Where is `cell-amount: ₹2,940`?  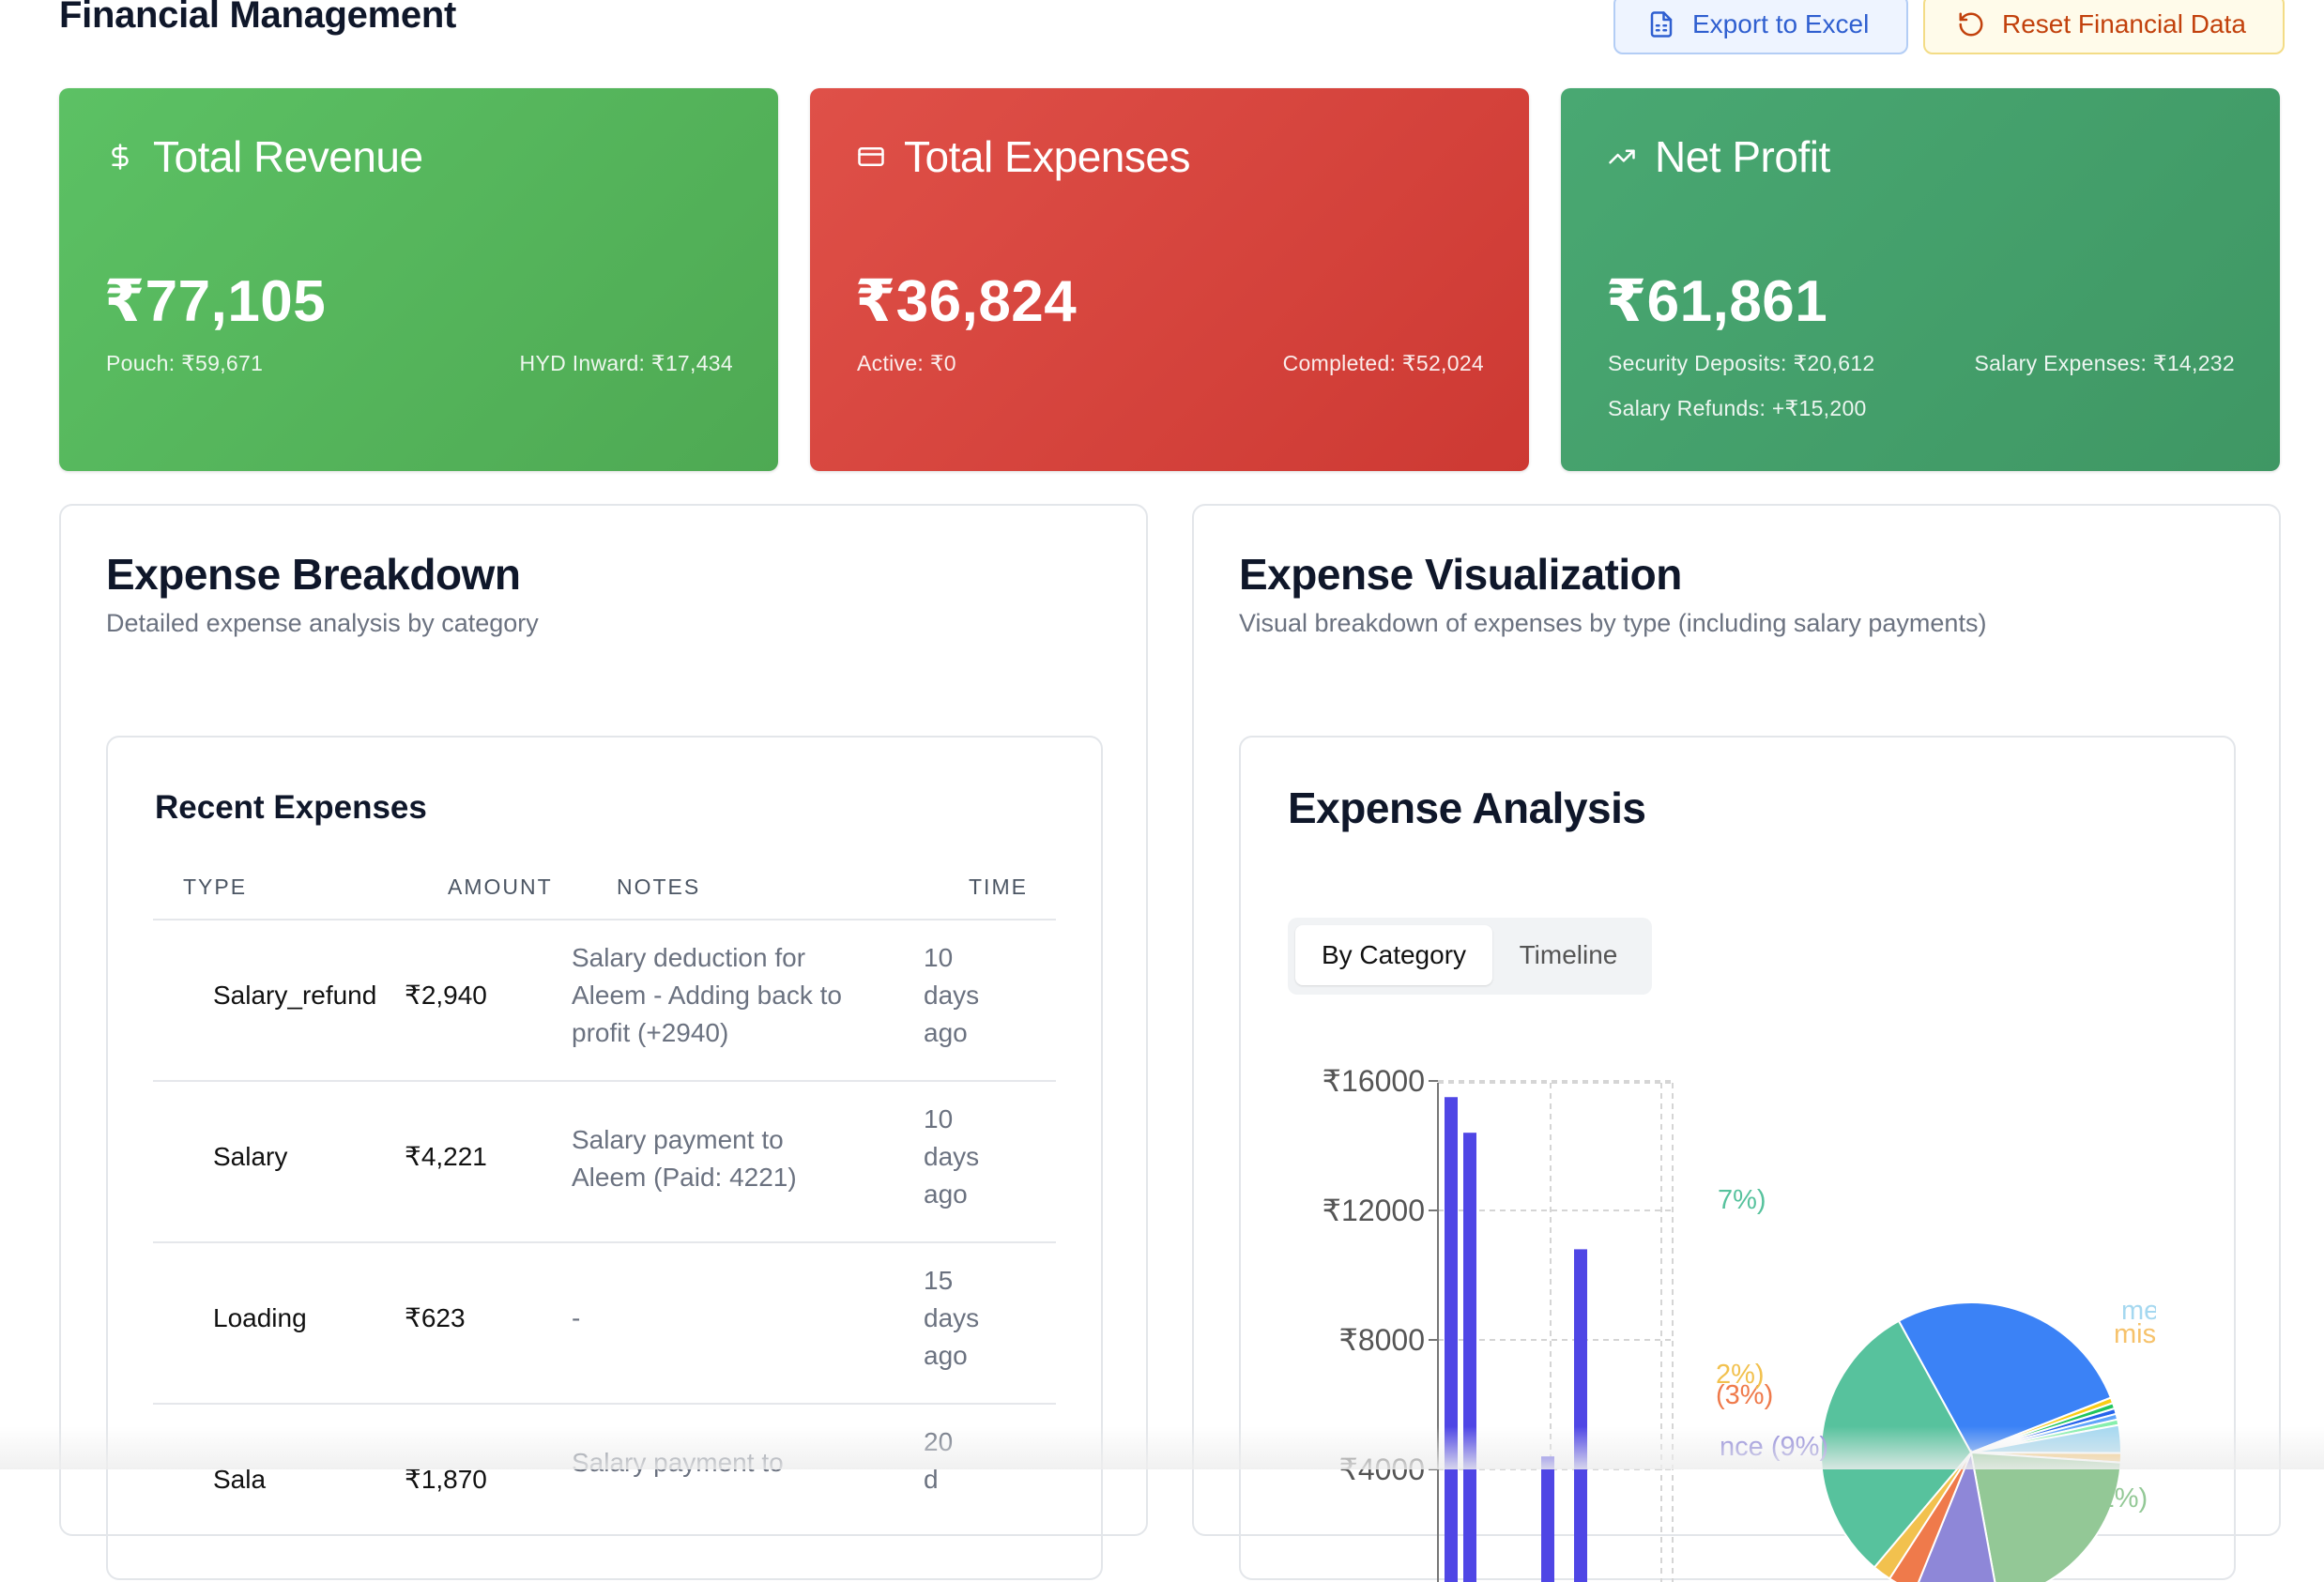
cell-amount: ₹2,940 is located at coordinates (446, 995).